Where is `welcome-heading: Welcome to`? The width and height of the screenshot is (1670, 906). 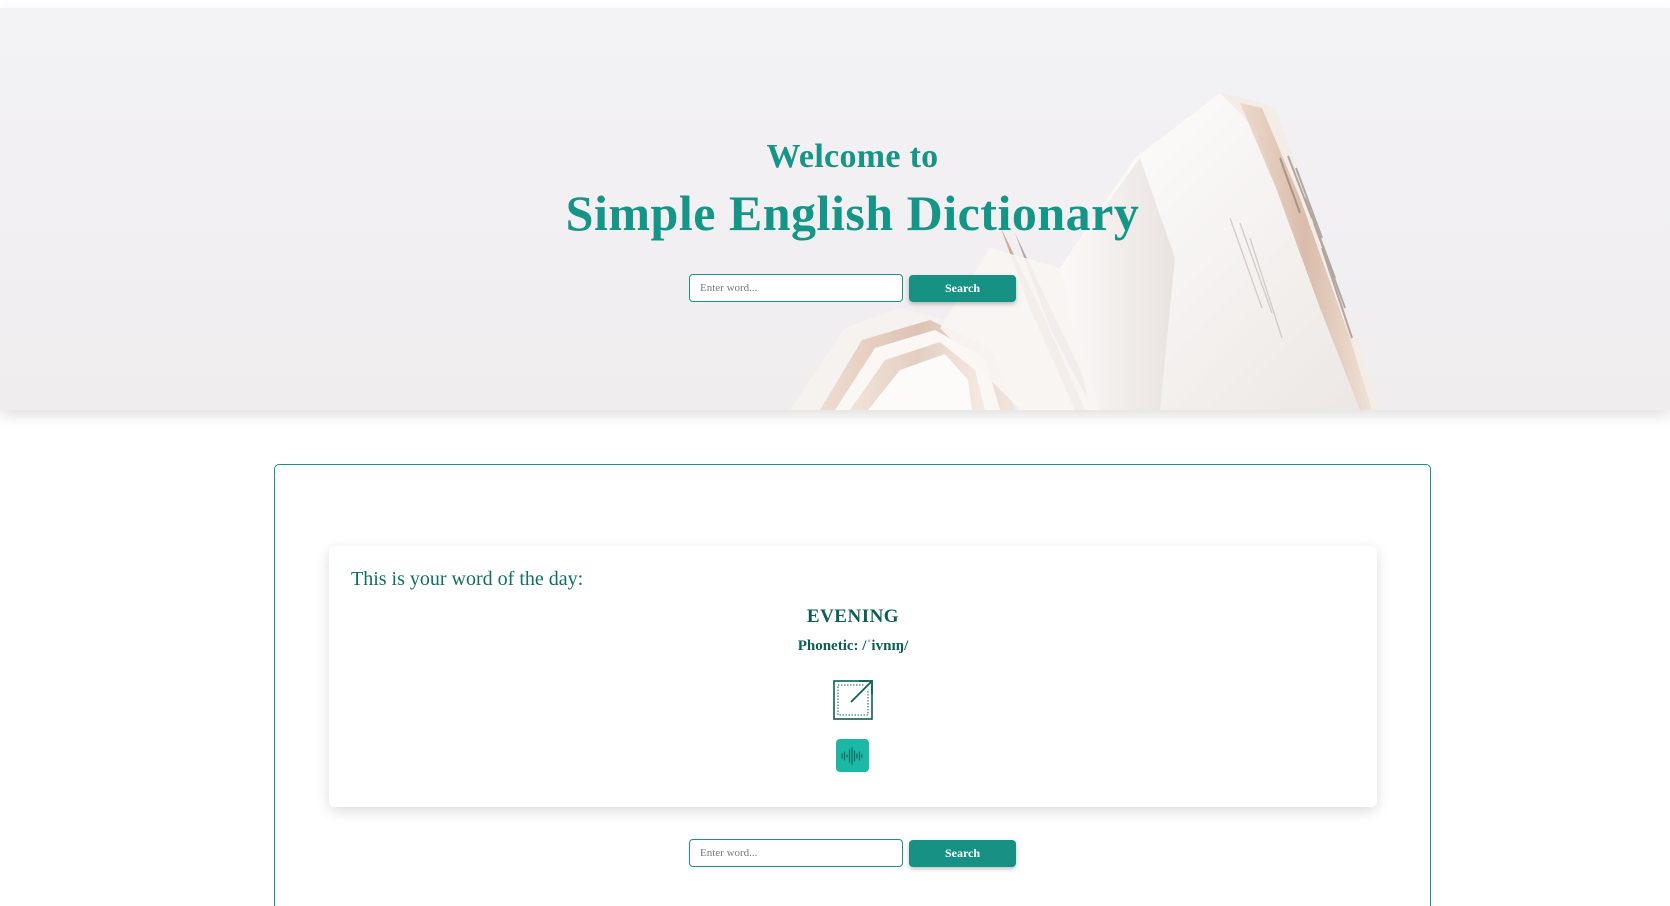
welcome-heading: Welcome to is located at coordinates (852, 156).